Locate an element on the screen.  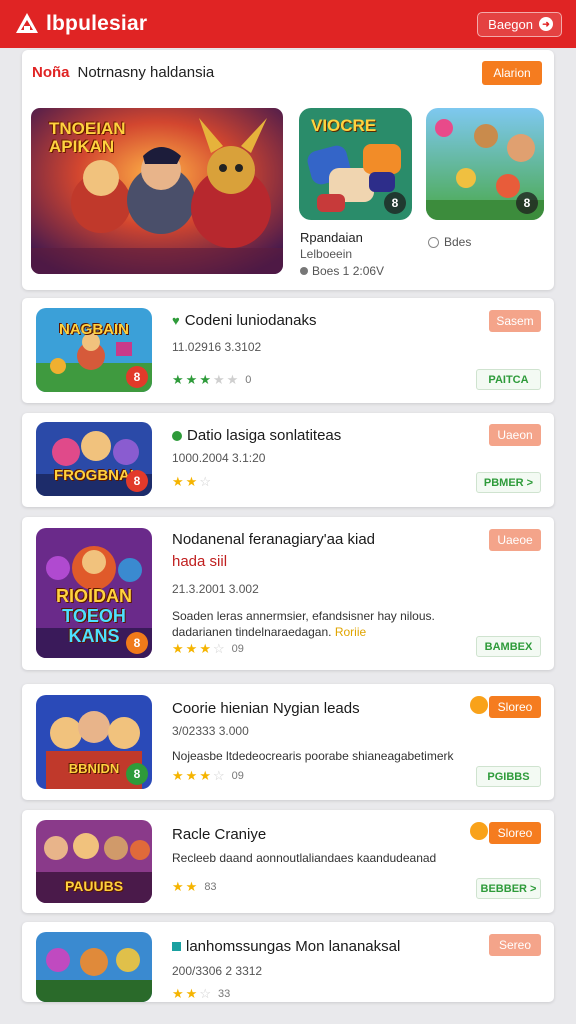
featured-likes: Bdes is located at coordinates (449, 242).